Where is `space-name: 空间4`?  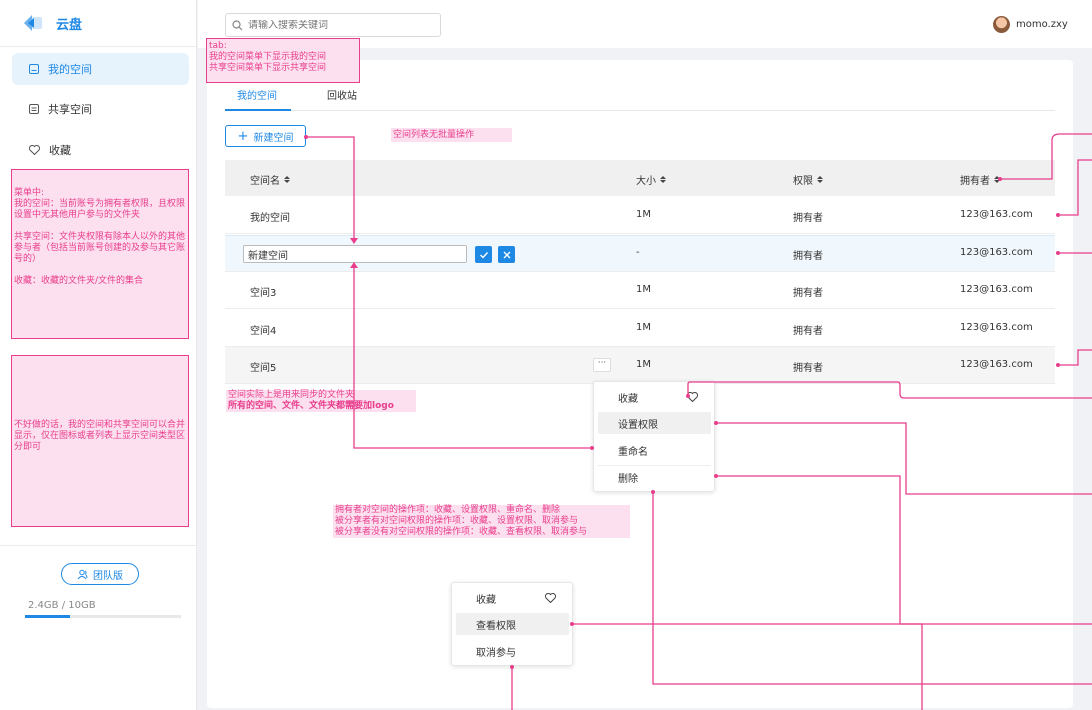 space-name: 空间4 is located at coordinates (263, 329).